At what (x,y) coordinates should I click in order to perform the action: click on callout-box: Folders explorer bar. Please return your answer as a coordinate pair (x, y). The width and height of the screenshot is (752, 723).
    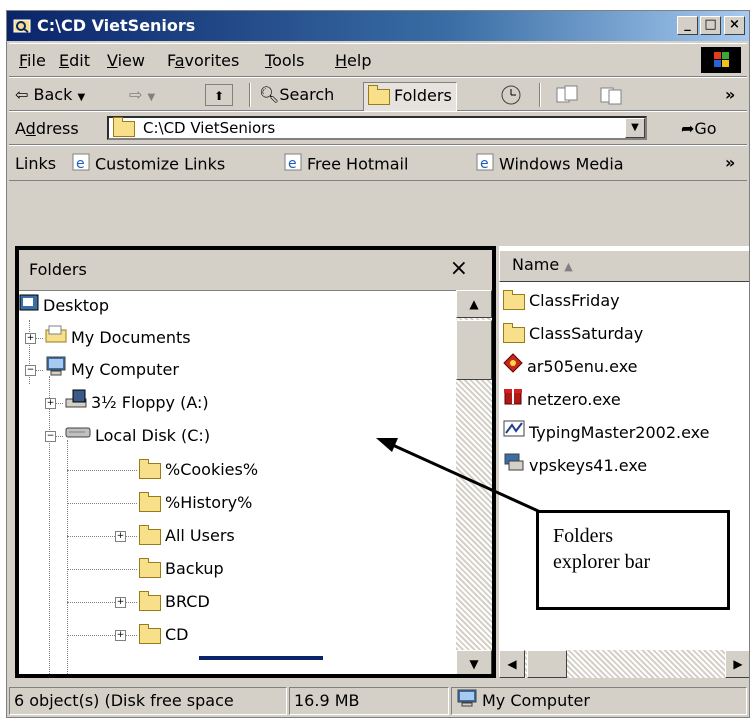
    Looking at the image, I should click on (633, 560).